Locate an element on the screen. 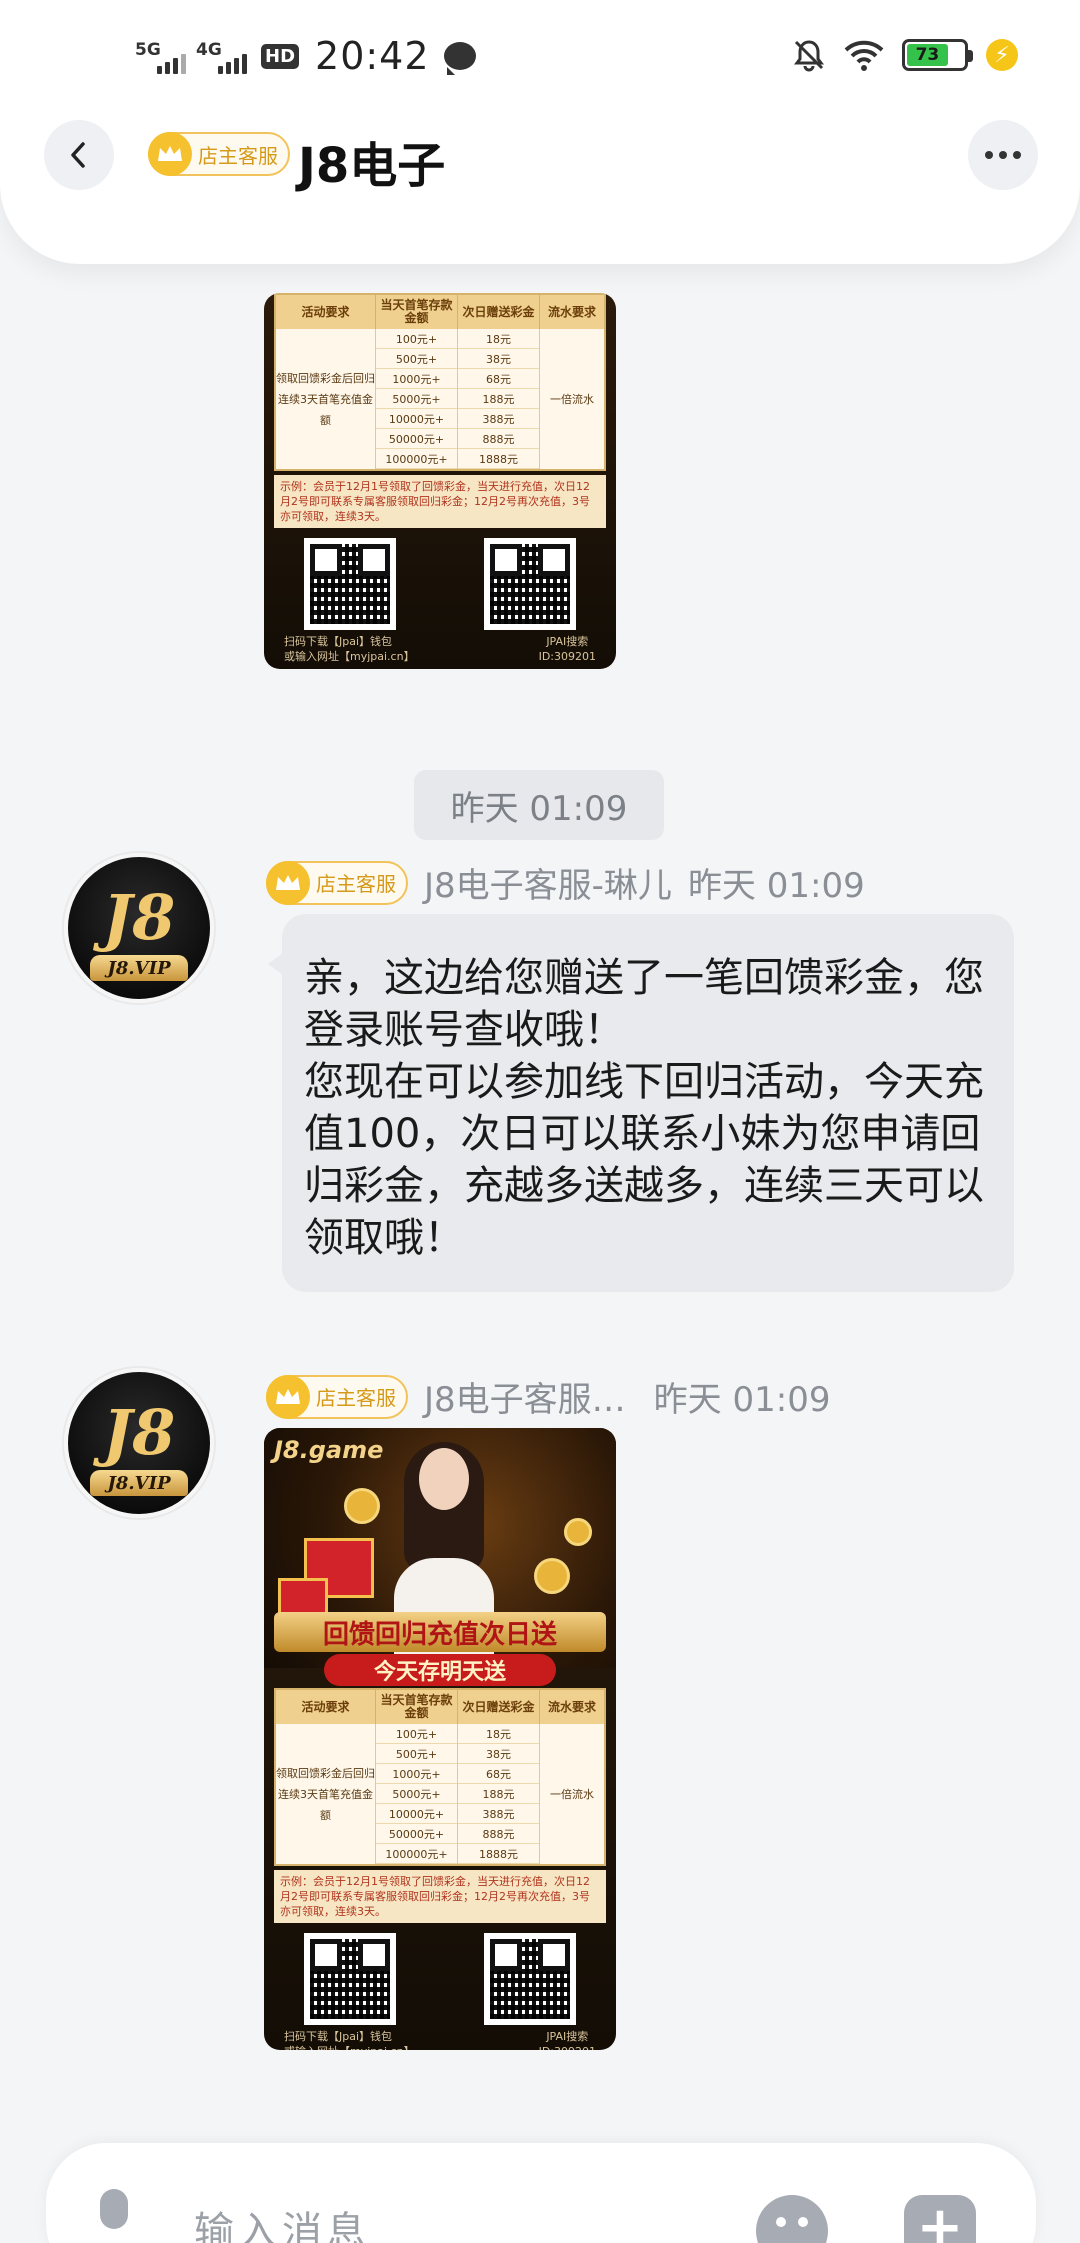  plus-icon: + is located at coordinates (940, 2219).